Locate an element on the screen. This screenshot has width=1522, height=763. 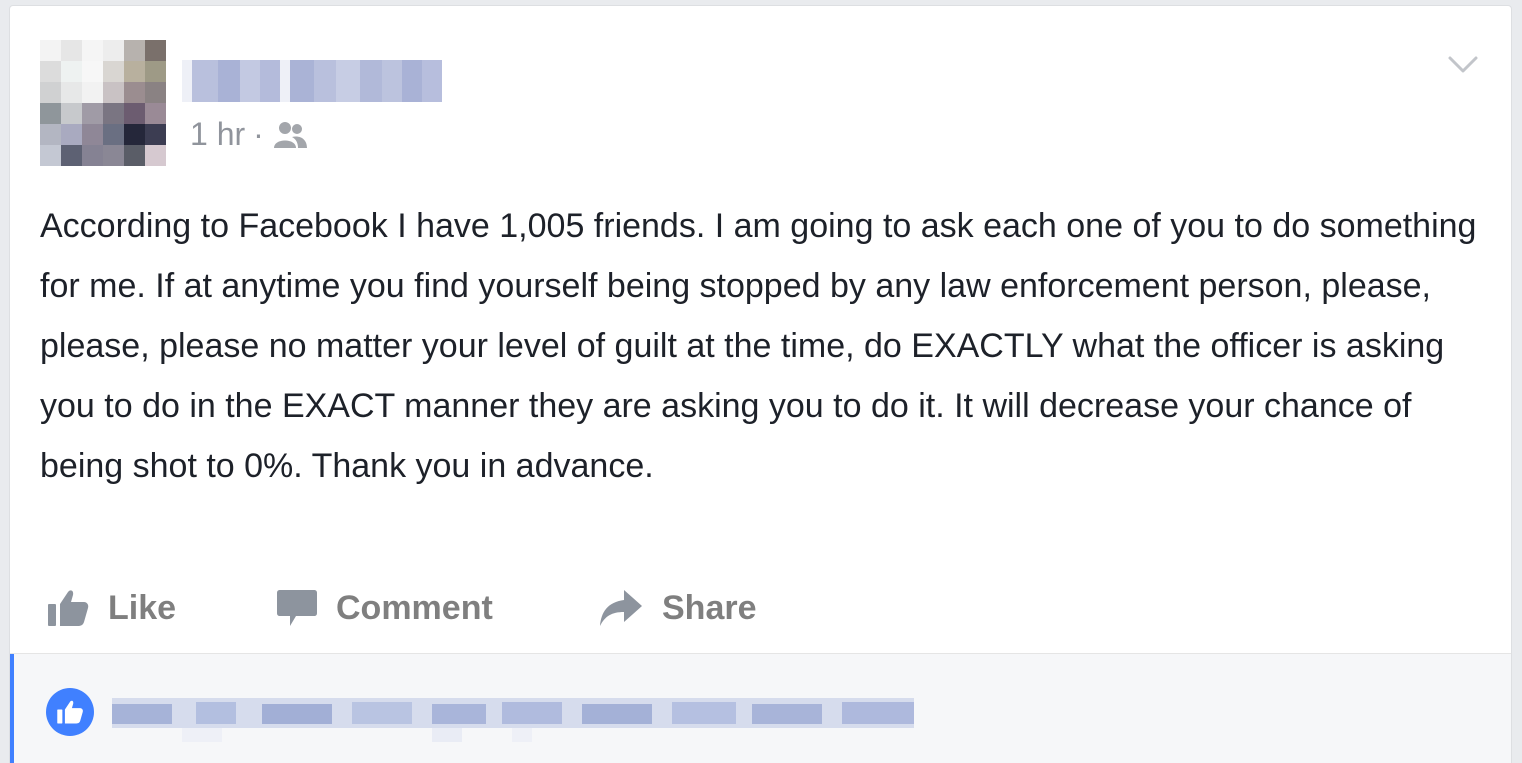
share-button: Share is located at coordinates (677, 608).